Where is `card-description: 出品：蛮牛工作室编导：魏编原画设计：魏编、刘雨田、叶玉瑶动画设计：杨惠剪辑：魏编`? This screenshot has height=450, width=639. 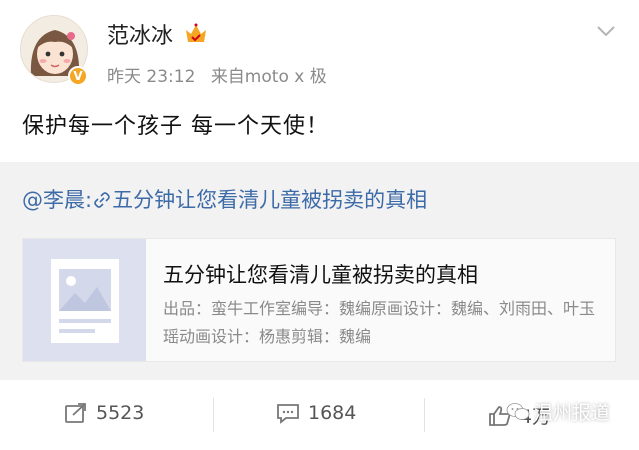 card-description: 出品：蛮牛工作室编导：魏编原画设计：魏编、刘雨田、叶玉瑶动画设计：杨惠剪辑：魏编 is located at coordinates (379, 322).